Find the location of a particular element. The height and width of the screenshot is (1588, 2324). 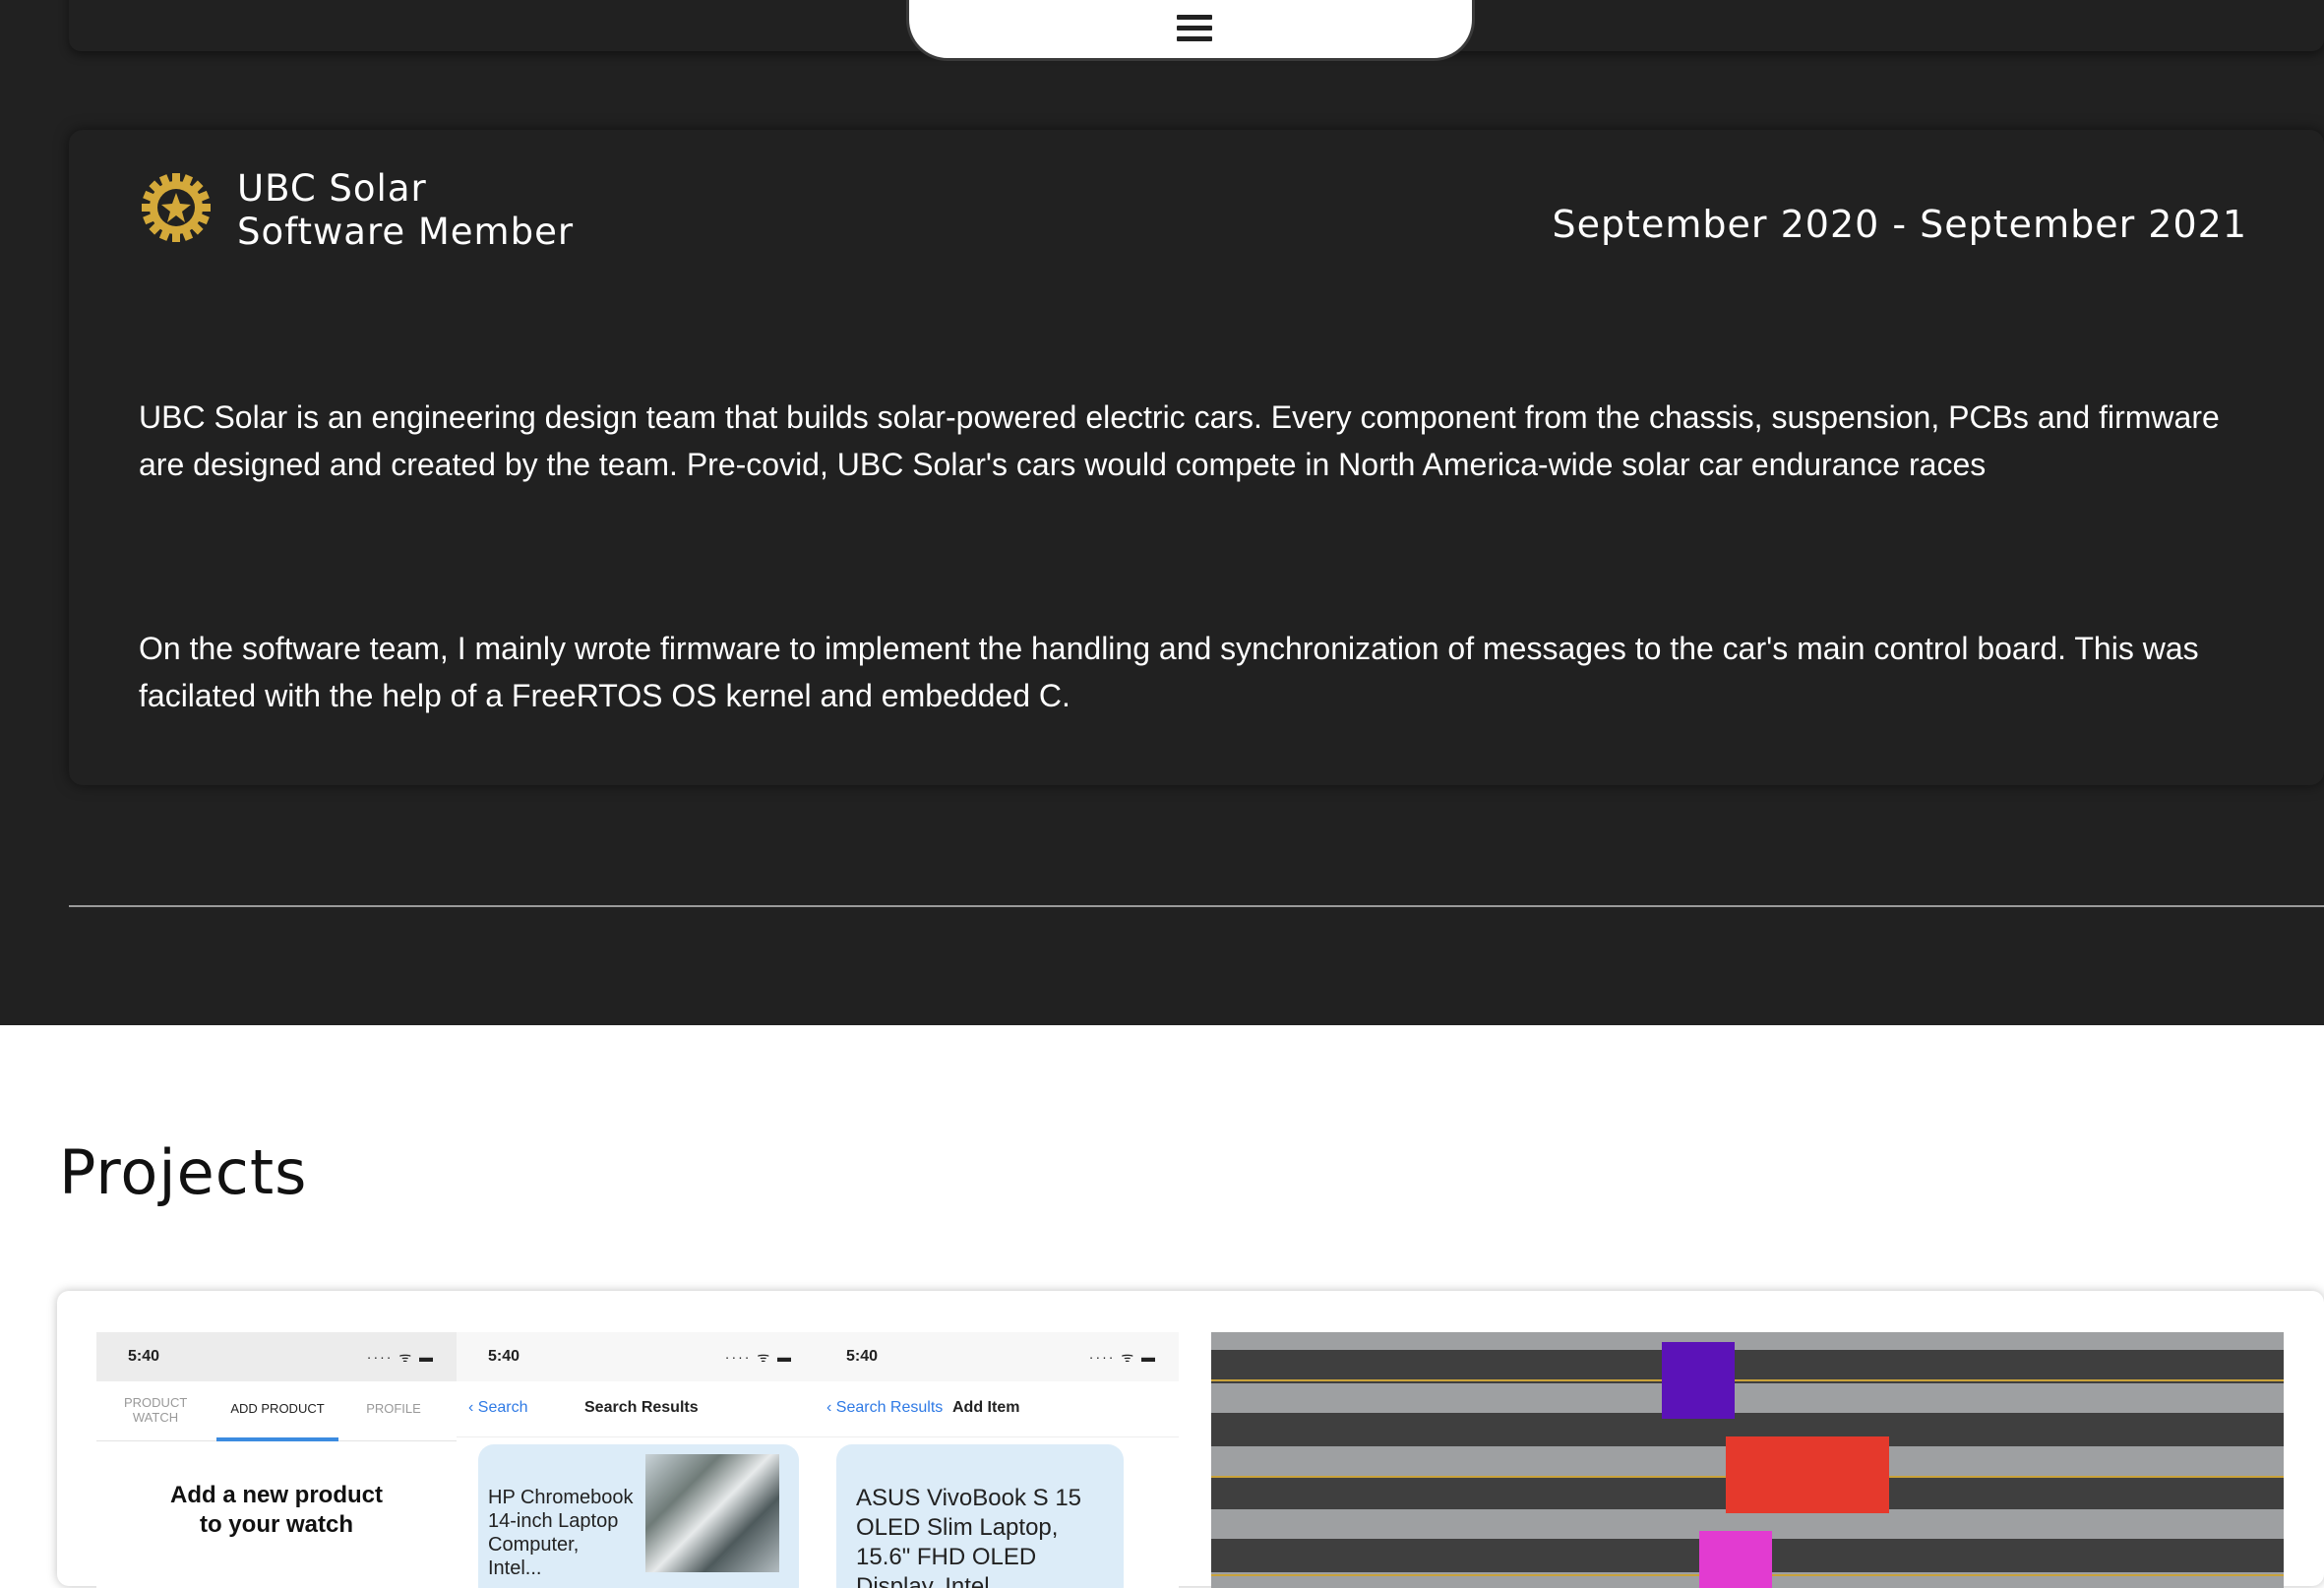

add-product-heading: Add a new product to your watch is located at coordinates (276, 1510).